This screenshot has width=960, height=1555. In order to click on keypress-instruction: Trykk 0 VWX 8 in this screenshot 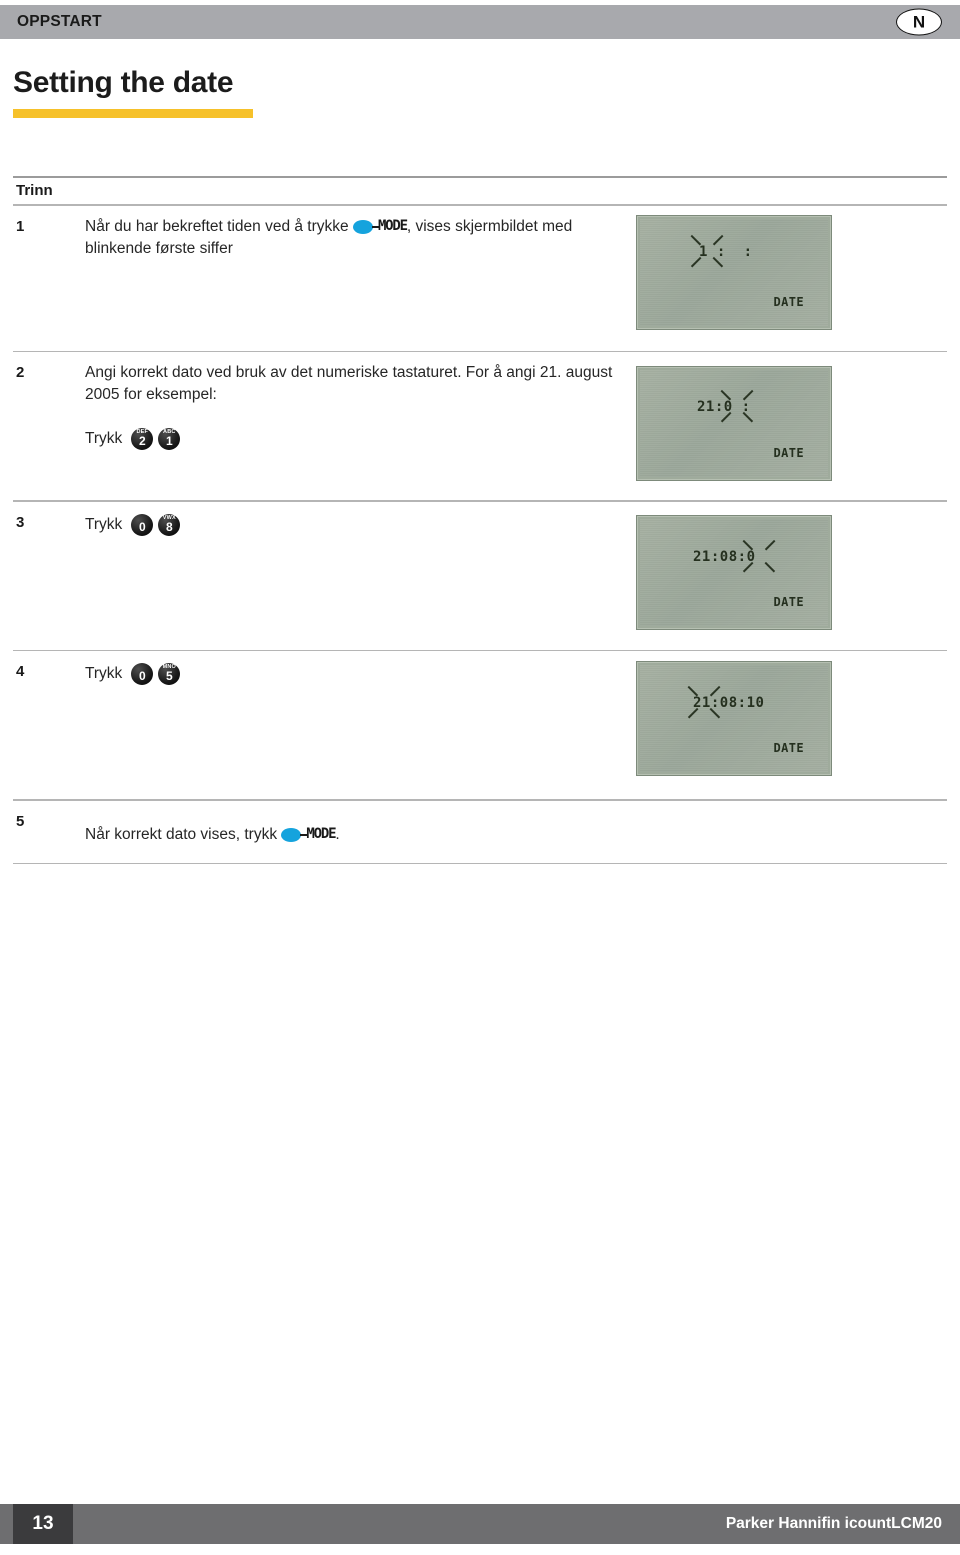, I will do `click(350, 524)`.